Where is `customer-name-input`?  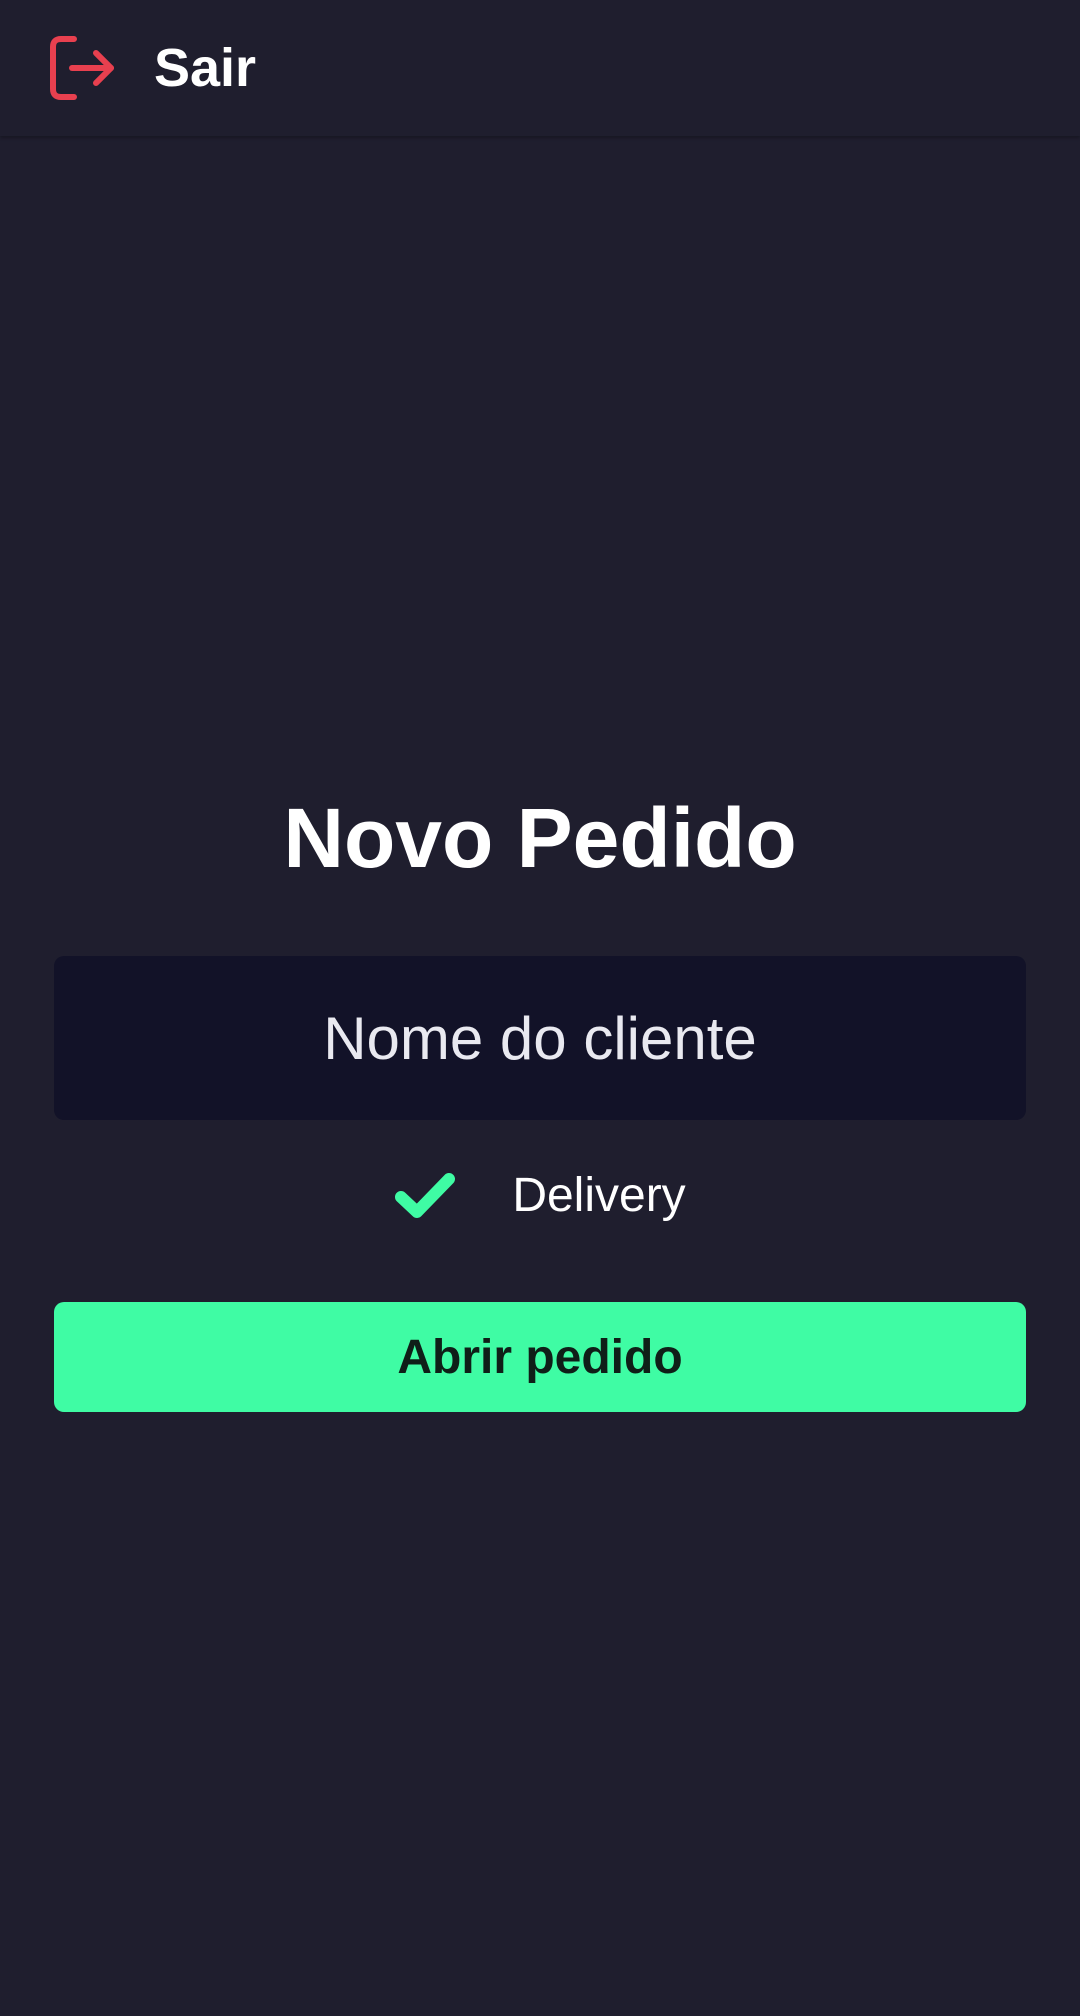 customer-name-input is located at coordinates (540, 1038).